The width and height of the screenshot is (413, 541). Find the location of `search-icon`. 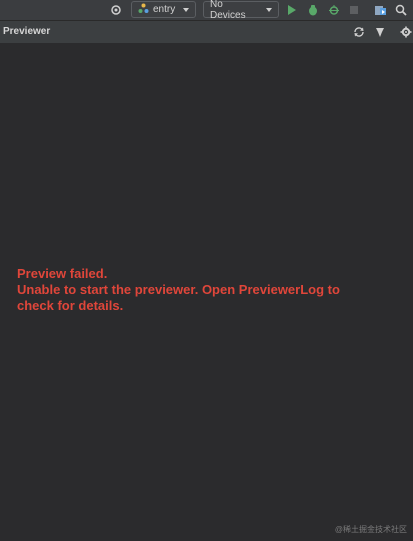

search-icon is located at coordinates (401, 10).